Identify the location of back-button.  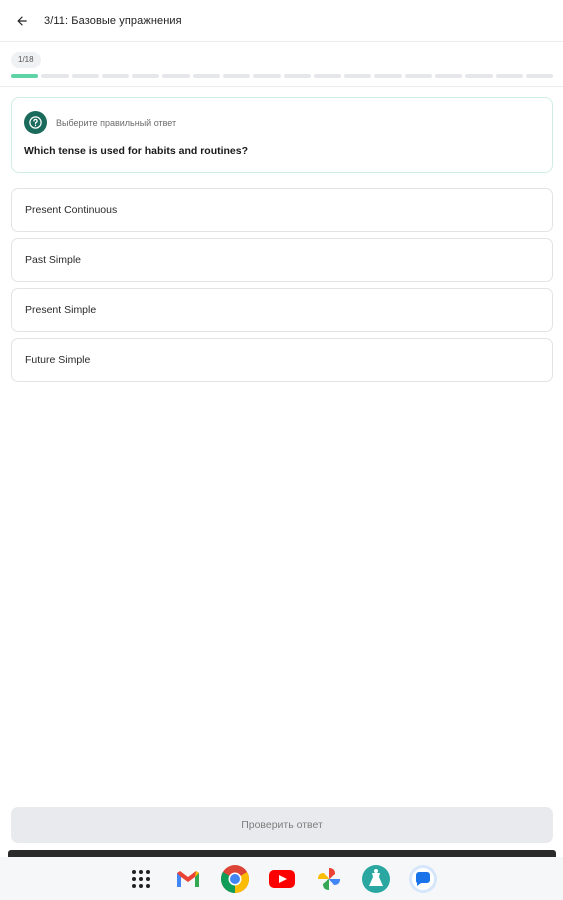
(22, 21).